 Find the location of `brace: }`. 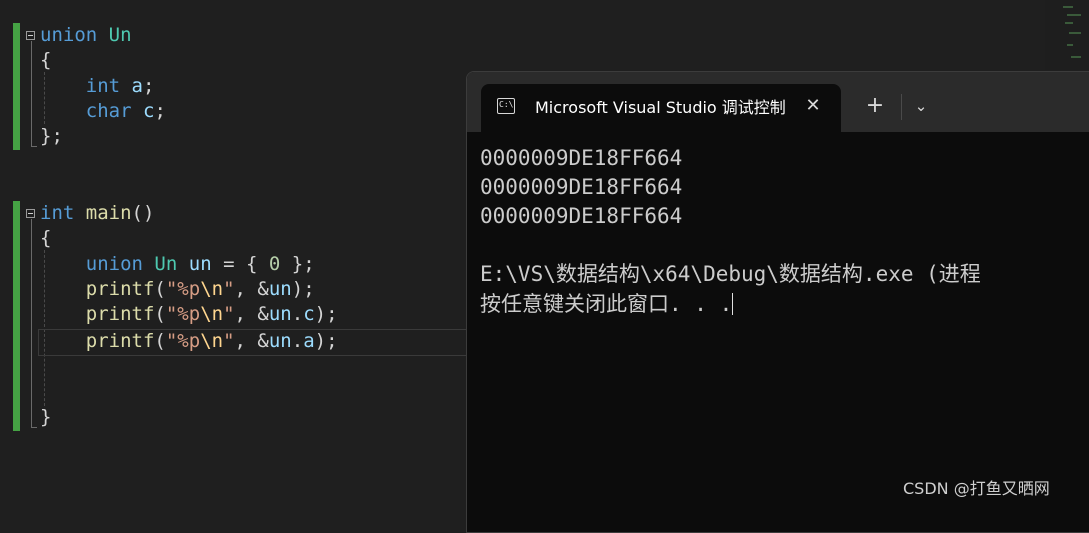

brace: } is located at coordinates (46, 417).